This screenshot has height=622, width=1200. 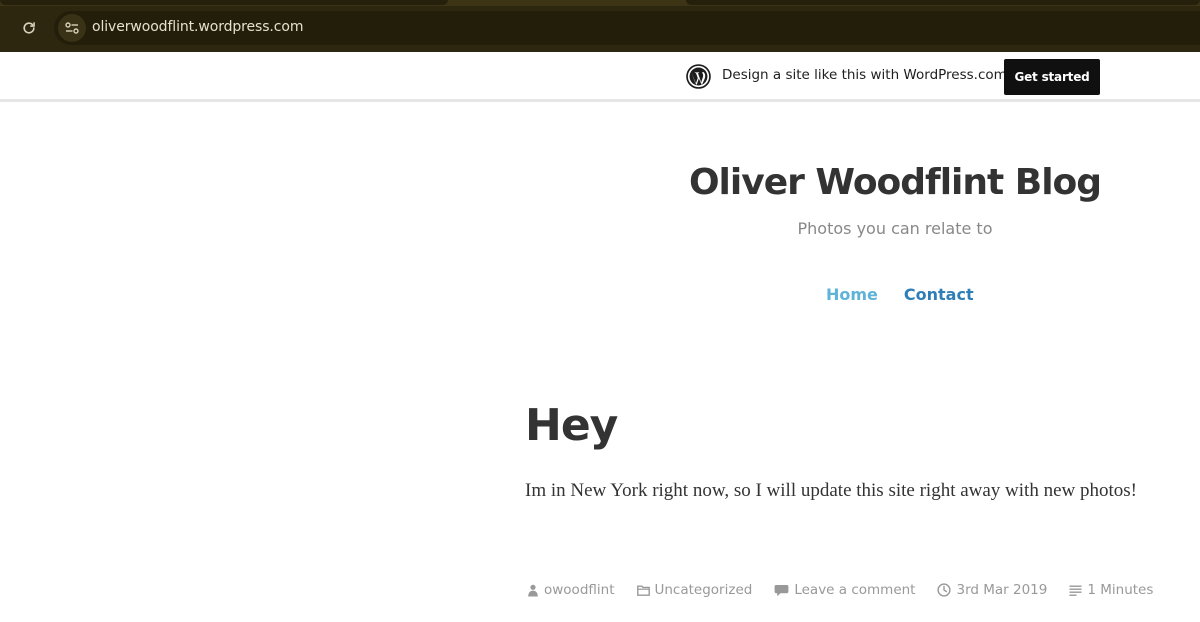 I want to click on post-category: Uncategorized, so click(x=694, y=590).